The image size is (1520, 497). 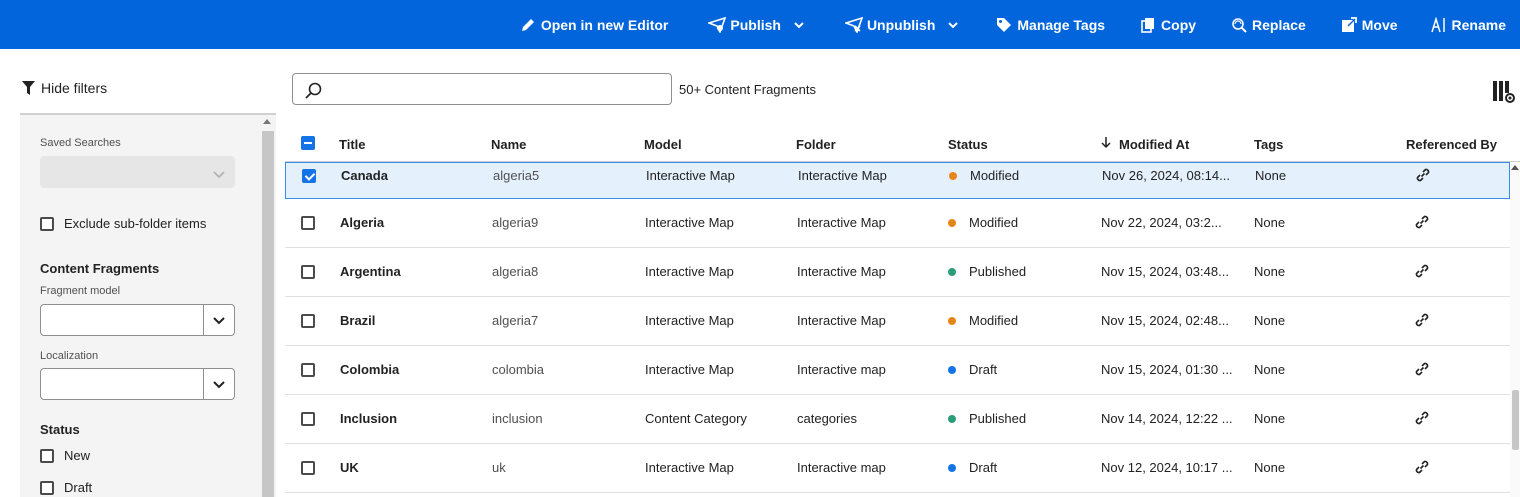 What do you see at coordinates (80, 291) in the screenshot?
I see `fragment-model-label: Fragment model` at bounding box center [80, 291].